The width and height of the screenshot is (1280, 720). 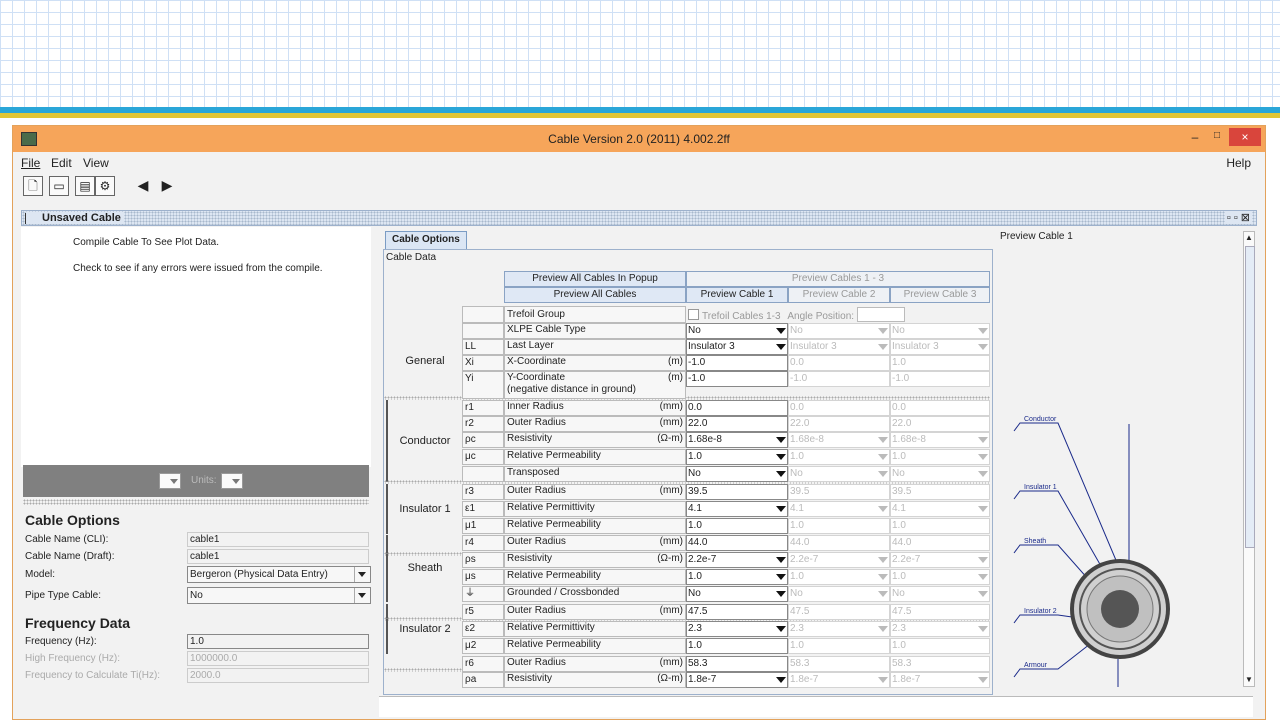 I want to click on preview-all-popup-button: Preview All Cables In Popup, so click(x=595, y=279).